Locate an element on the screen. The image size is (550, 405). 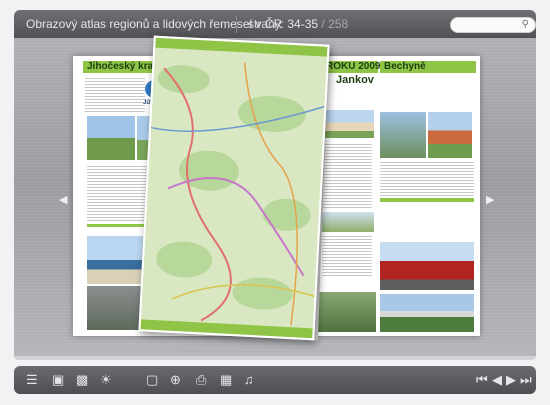
region-heading: Jihočeský kraj is located at coordinates (121, 66).